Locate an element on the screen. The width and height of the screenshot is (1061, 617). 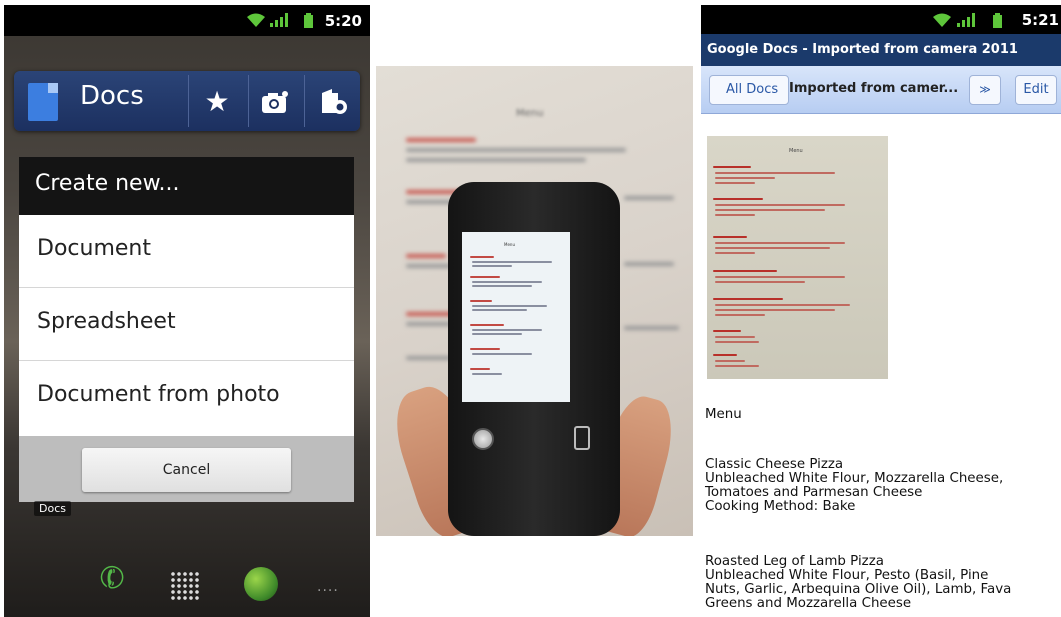
status-time: 5:20 is located at coordinates (343, 21).